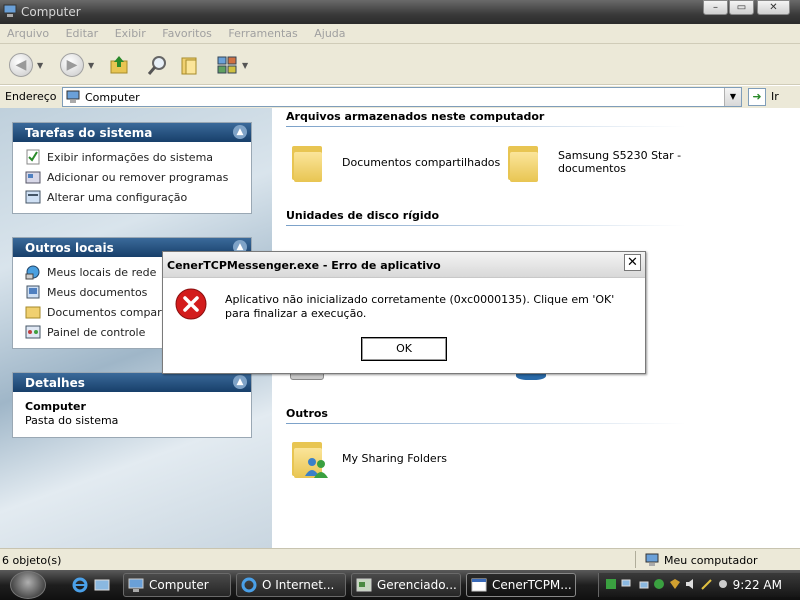 The image size is (800, 600). I want to click on manager-icon, so click(364, 585).